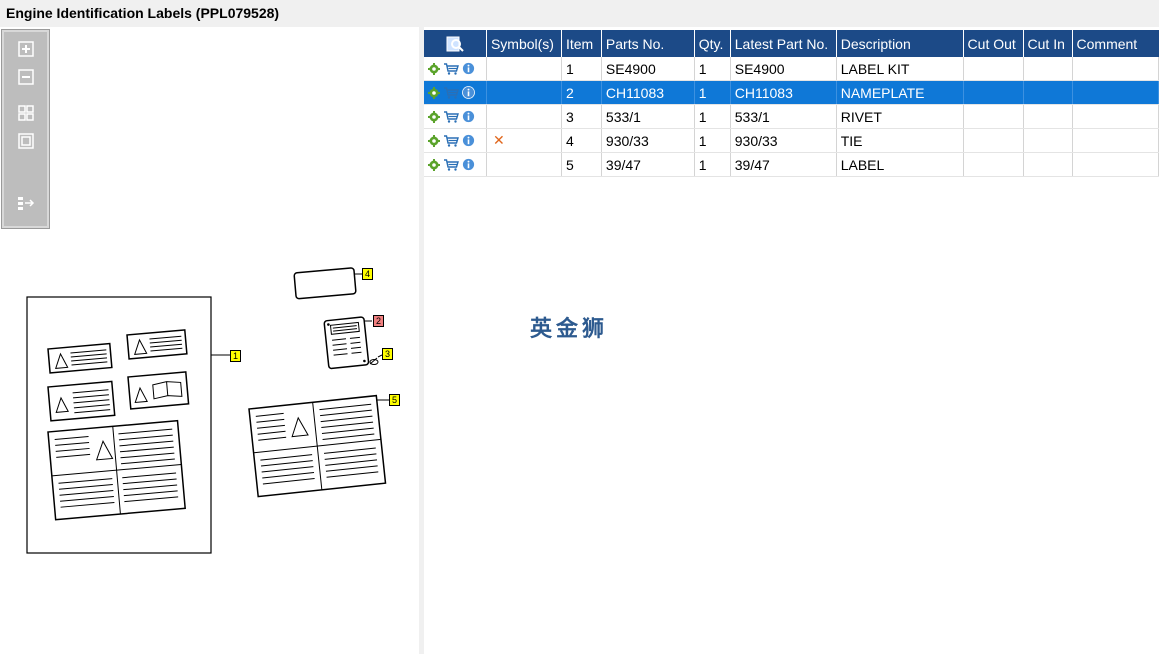 The height and width of the screenshot is (654, 1159). What do you see at coordinates (648, 92) in the screenshot?
I see `parts-no-cell: CH11083` at bounding box center [648, 92].